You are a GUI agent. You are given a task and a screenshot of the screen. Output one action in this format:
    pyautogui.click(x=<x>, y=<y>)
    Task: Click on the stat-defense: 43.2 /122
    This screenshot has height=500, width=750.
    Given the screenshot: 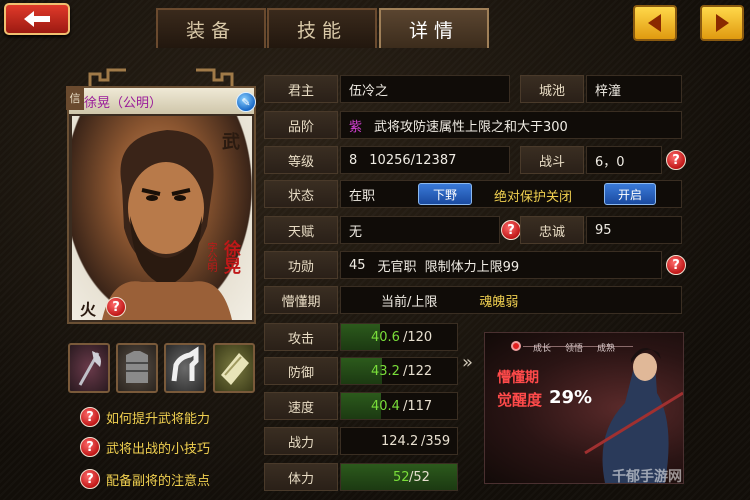 What is the action you would take?
    pyautogui.click(x=399, y=371)
    